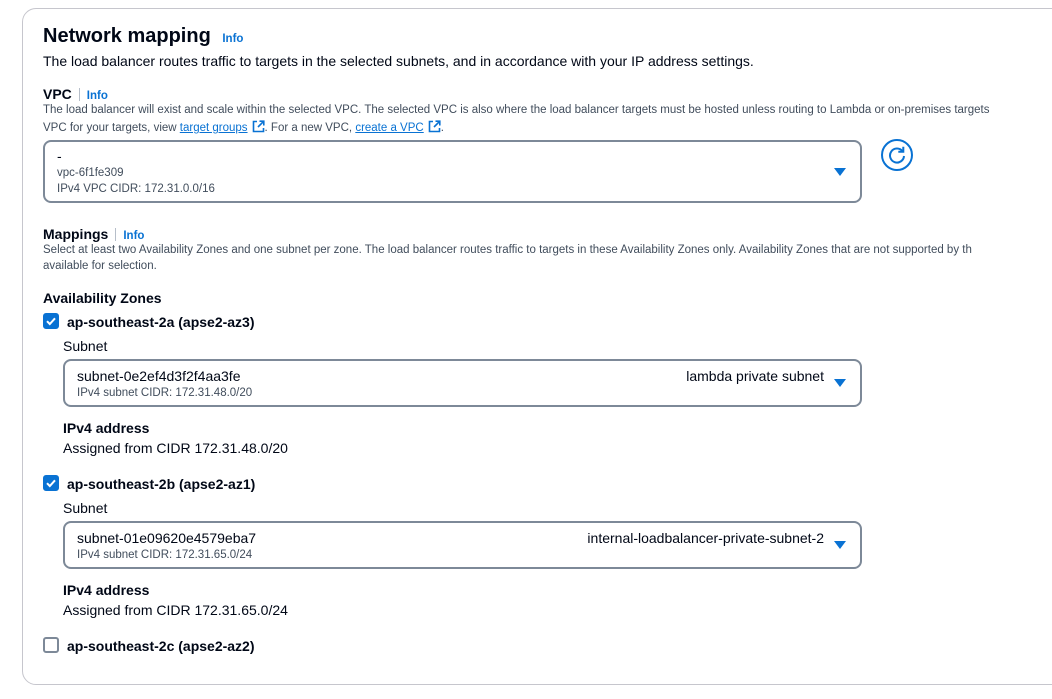  Describe the element at coordinates (102, 298) in the screenshot. I see `availability-zones-heading: Availability Zones` at that location.